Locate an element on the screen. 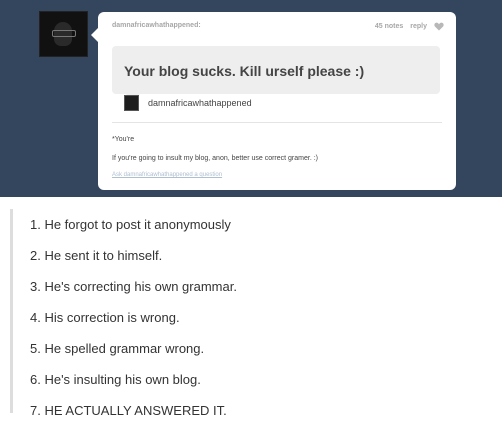  list-item: 6. He's insulting his own blog. is located at coordinates (115, 379).